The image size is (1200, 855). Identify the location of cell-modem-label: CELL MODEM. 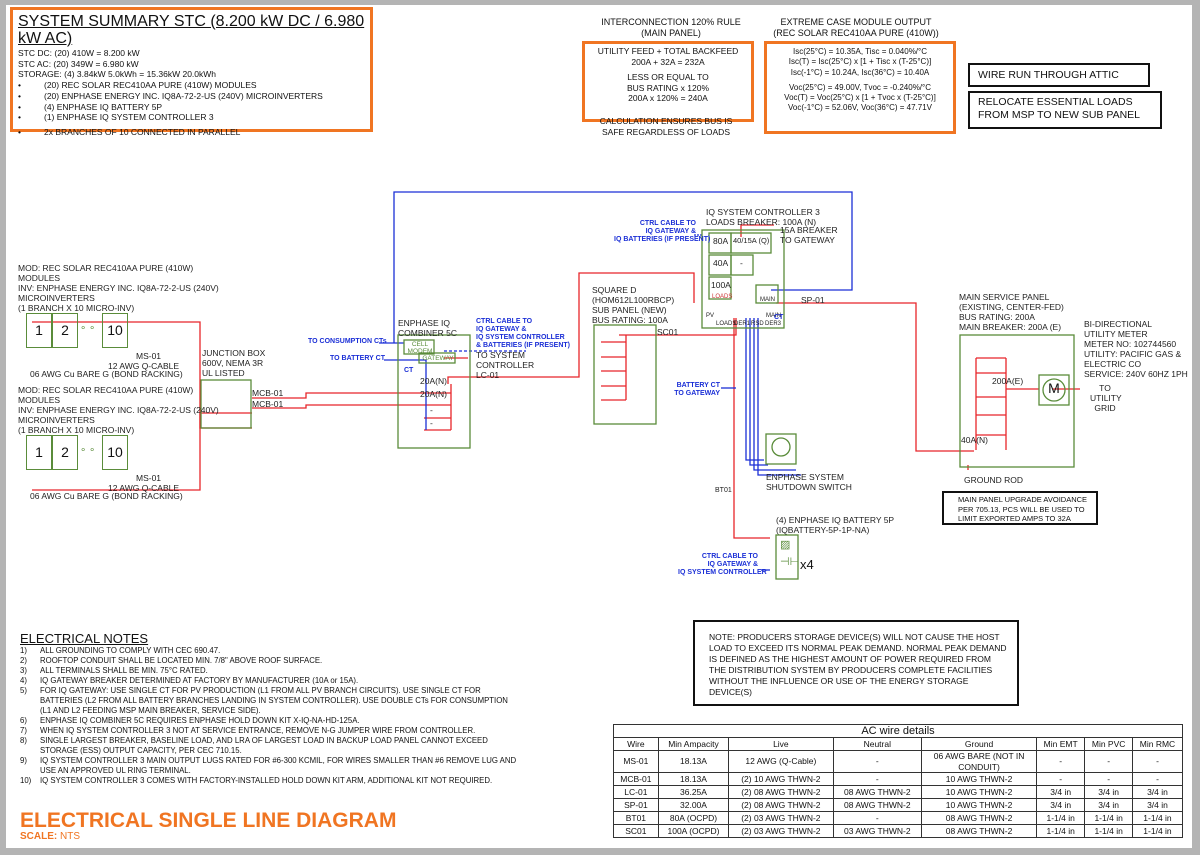
(420, 348).